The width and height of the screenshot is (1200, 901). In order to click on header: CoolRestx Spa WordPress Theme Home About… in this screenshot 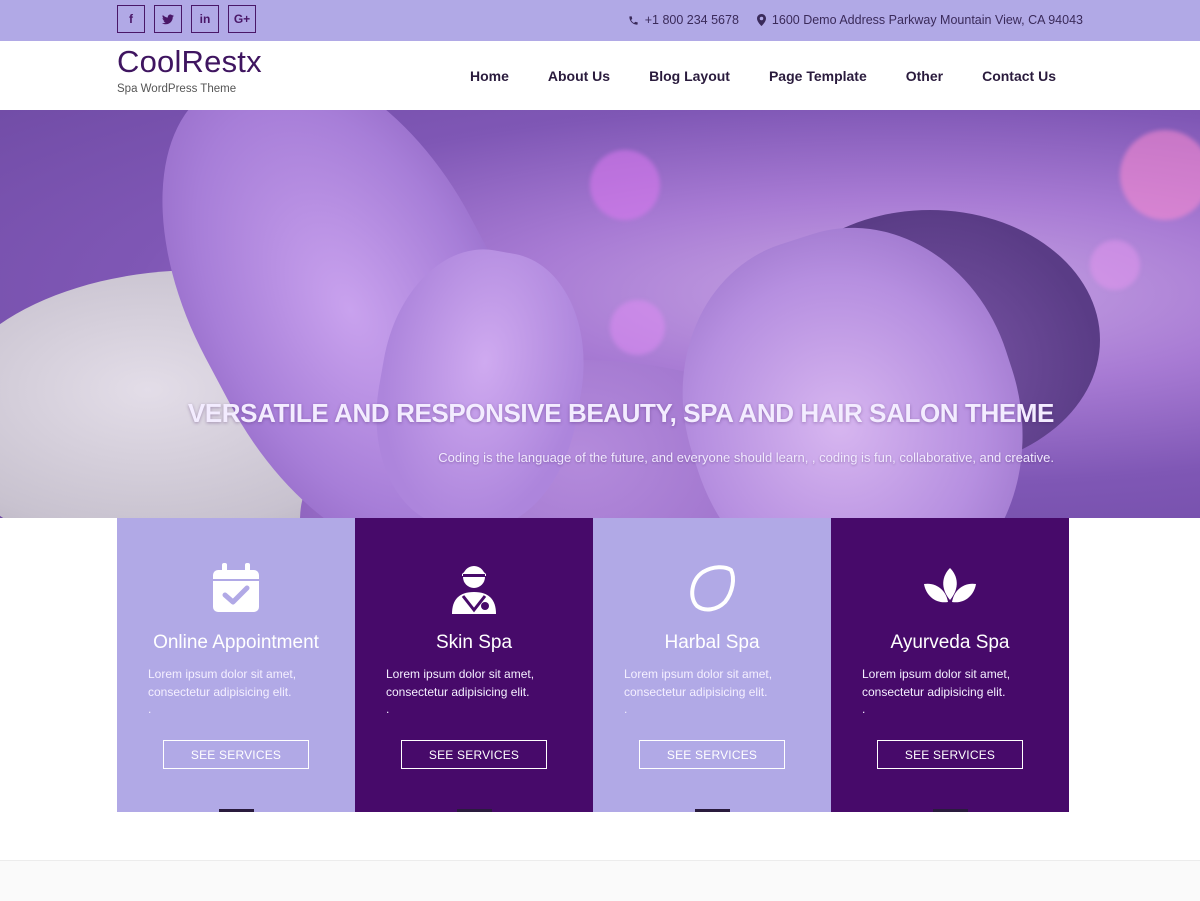, I will do `click(600, 75)`.